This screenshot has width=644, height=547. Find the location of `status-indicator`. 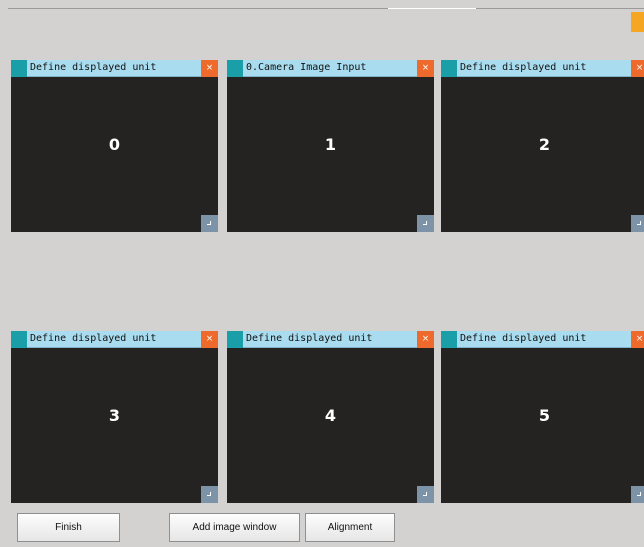

status-indicator is located at coordinates (637, 22).